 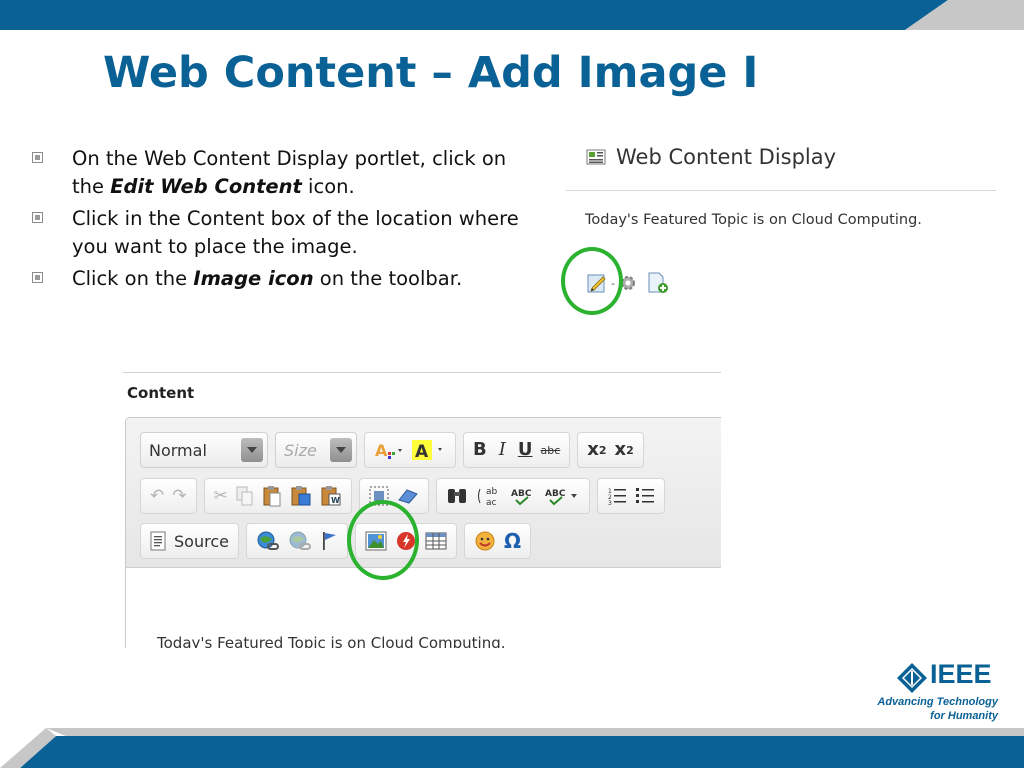 What do you see at coordinates (630, 496) in the screenshot?
I see `list-group: 123` at bounding box center [630, 496].